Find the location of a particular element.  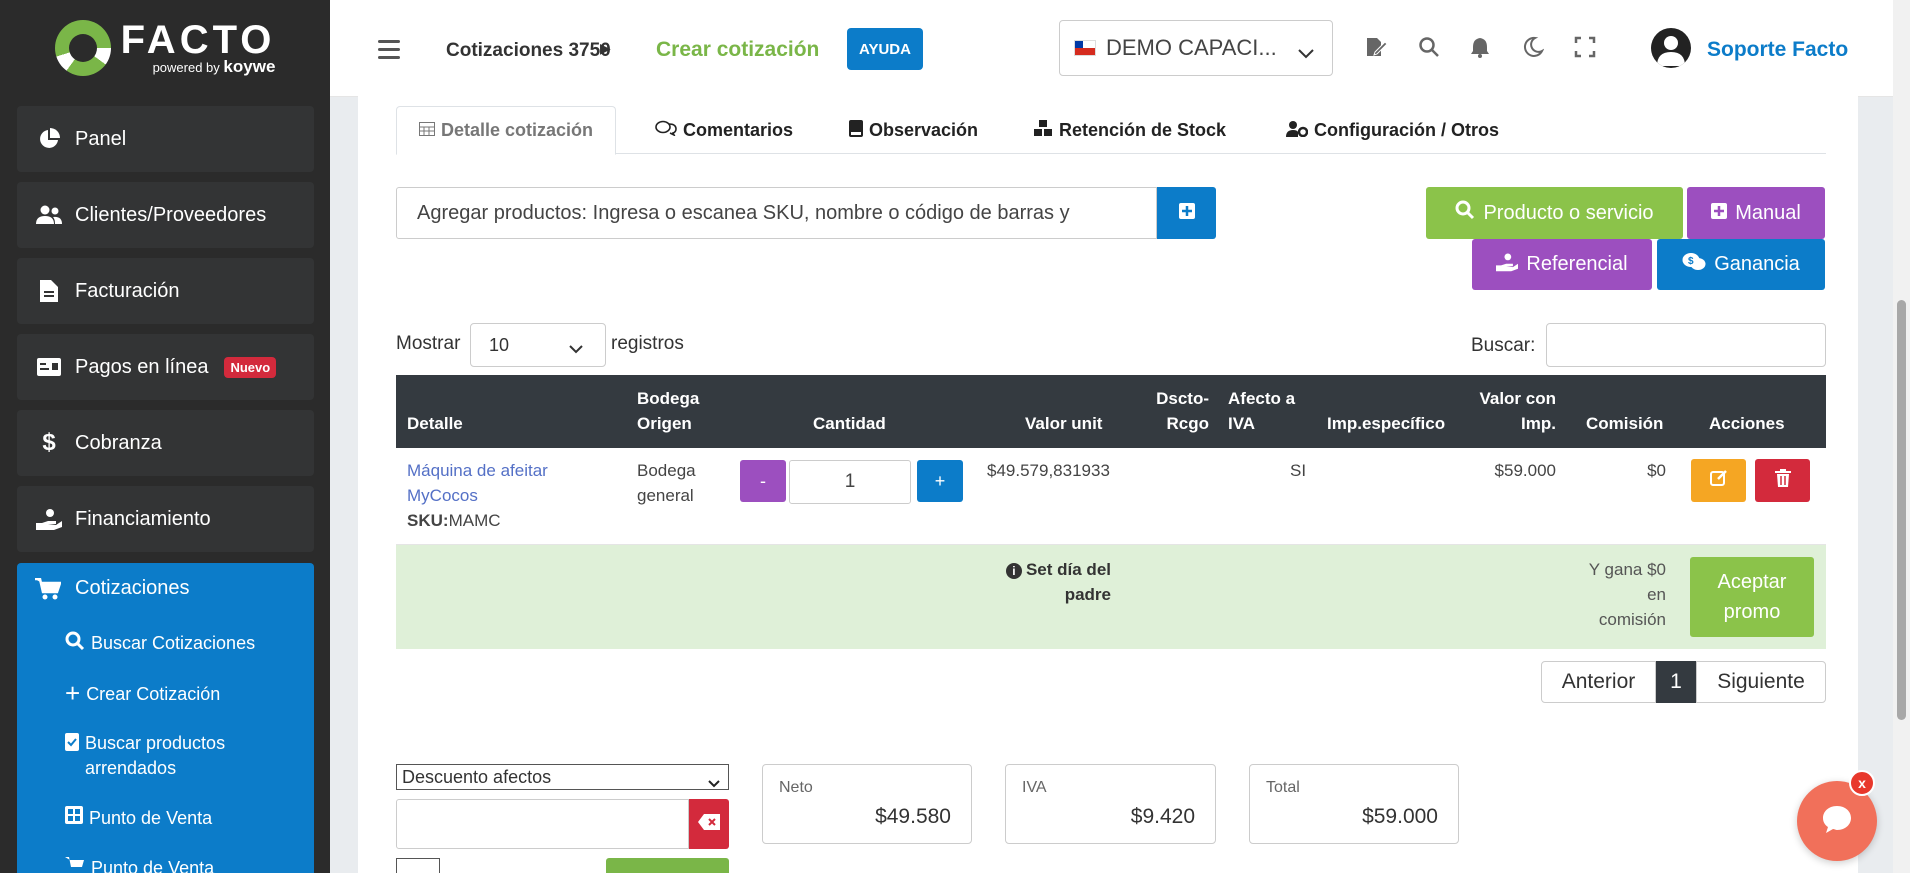

neto-box: Neto $49.580 is located at coordinates (867, 804).